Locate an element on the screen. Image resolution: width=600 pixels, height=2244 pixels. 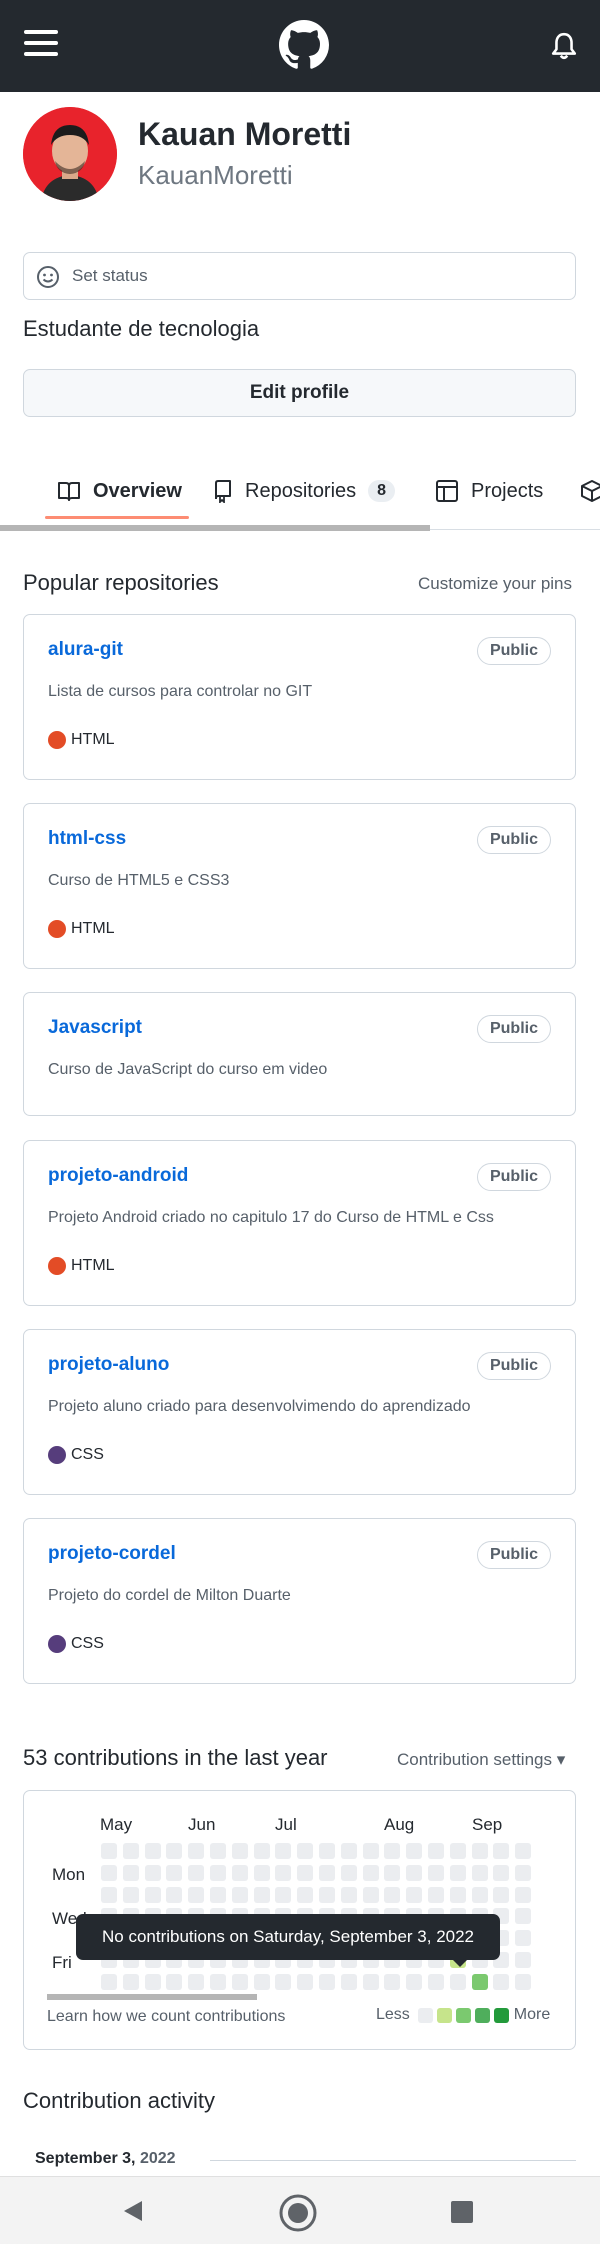
repo-name-link: projeto-cordel is located at coordinates (112, 1554).